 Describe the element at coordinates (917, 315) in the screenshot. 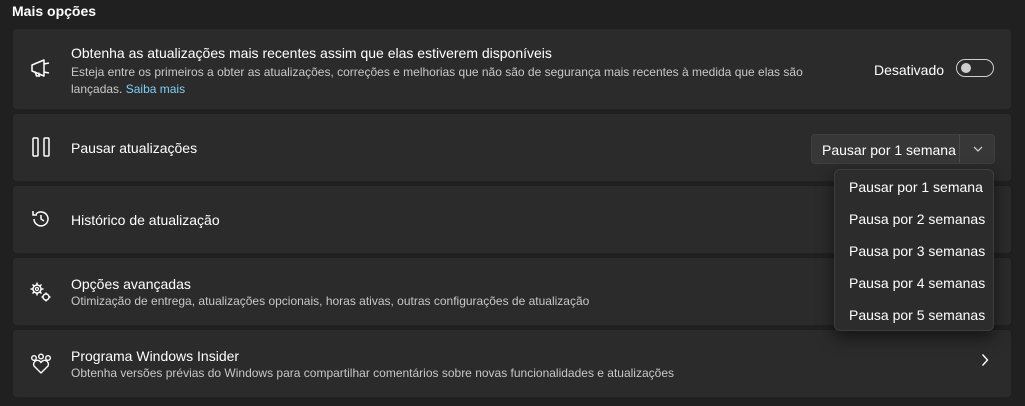

I see `pause-option-5-weeks: Pausa por 5 semanas` at that location.